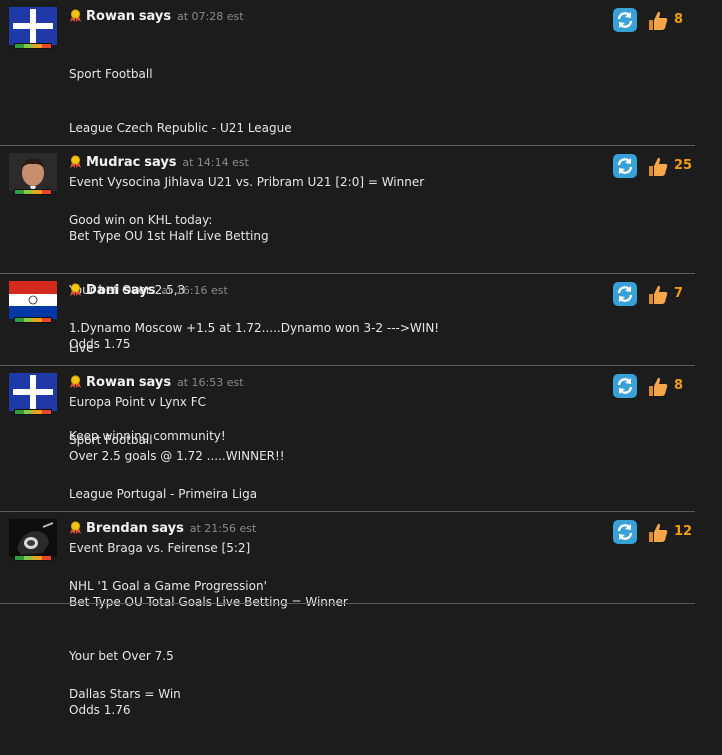 The image size is (722, 755). Describe the element at coordinates (683, 531) in the screenshot. I see `like-count: 12` at that location.